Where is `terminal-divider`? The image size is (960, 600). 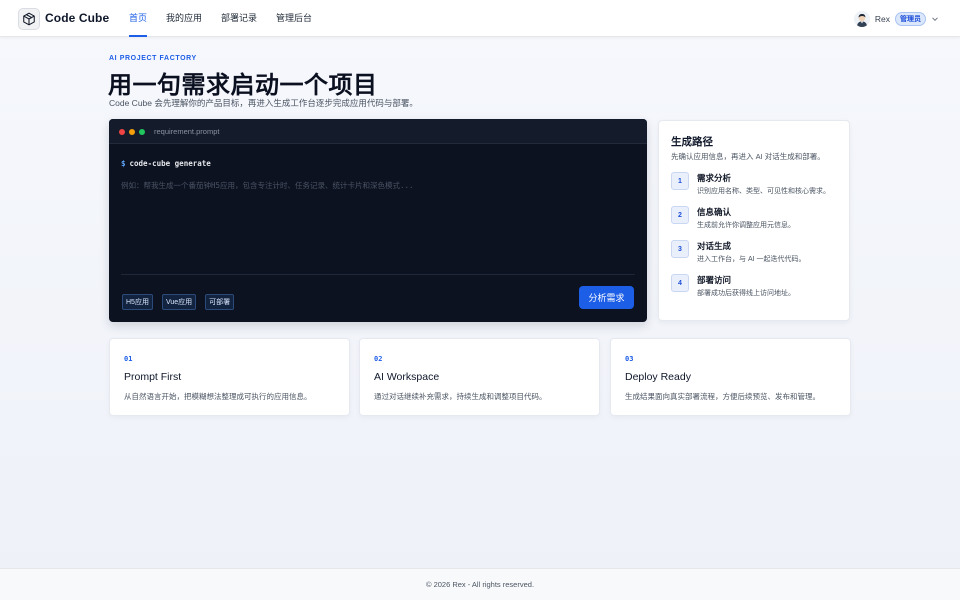 terminal-divider is located at coordinates (378, 274).